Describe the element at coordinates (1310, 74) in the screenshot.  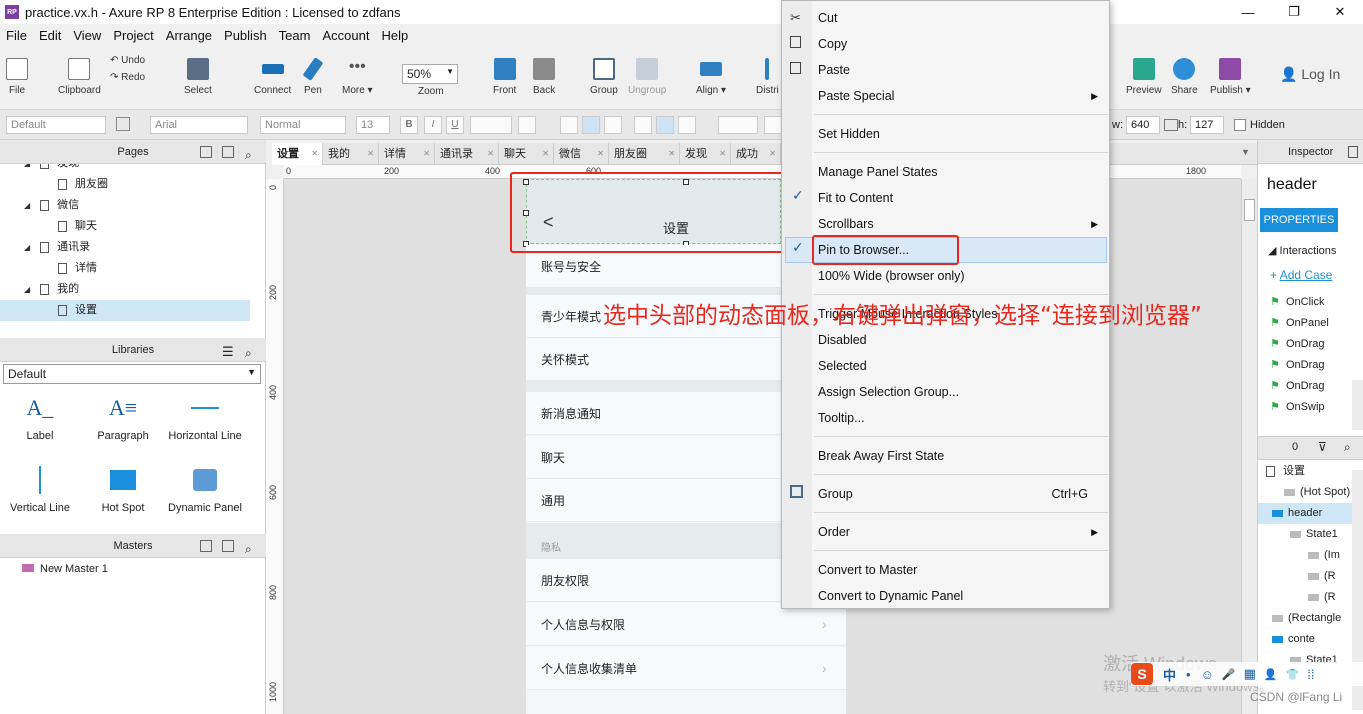
I see `login-button: 👤 Log In` at that location.